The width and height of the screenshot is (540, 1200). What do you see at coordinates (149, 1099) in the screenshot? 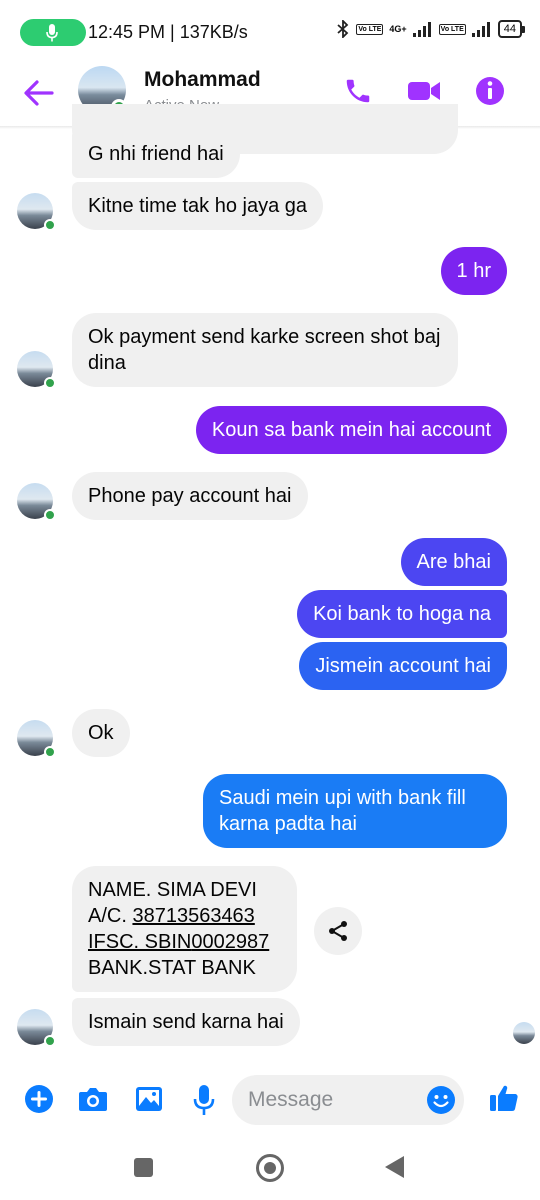
I see `image-icon` at bounding box center [149, 1099].